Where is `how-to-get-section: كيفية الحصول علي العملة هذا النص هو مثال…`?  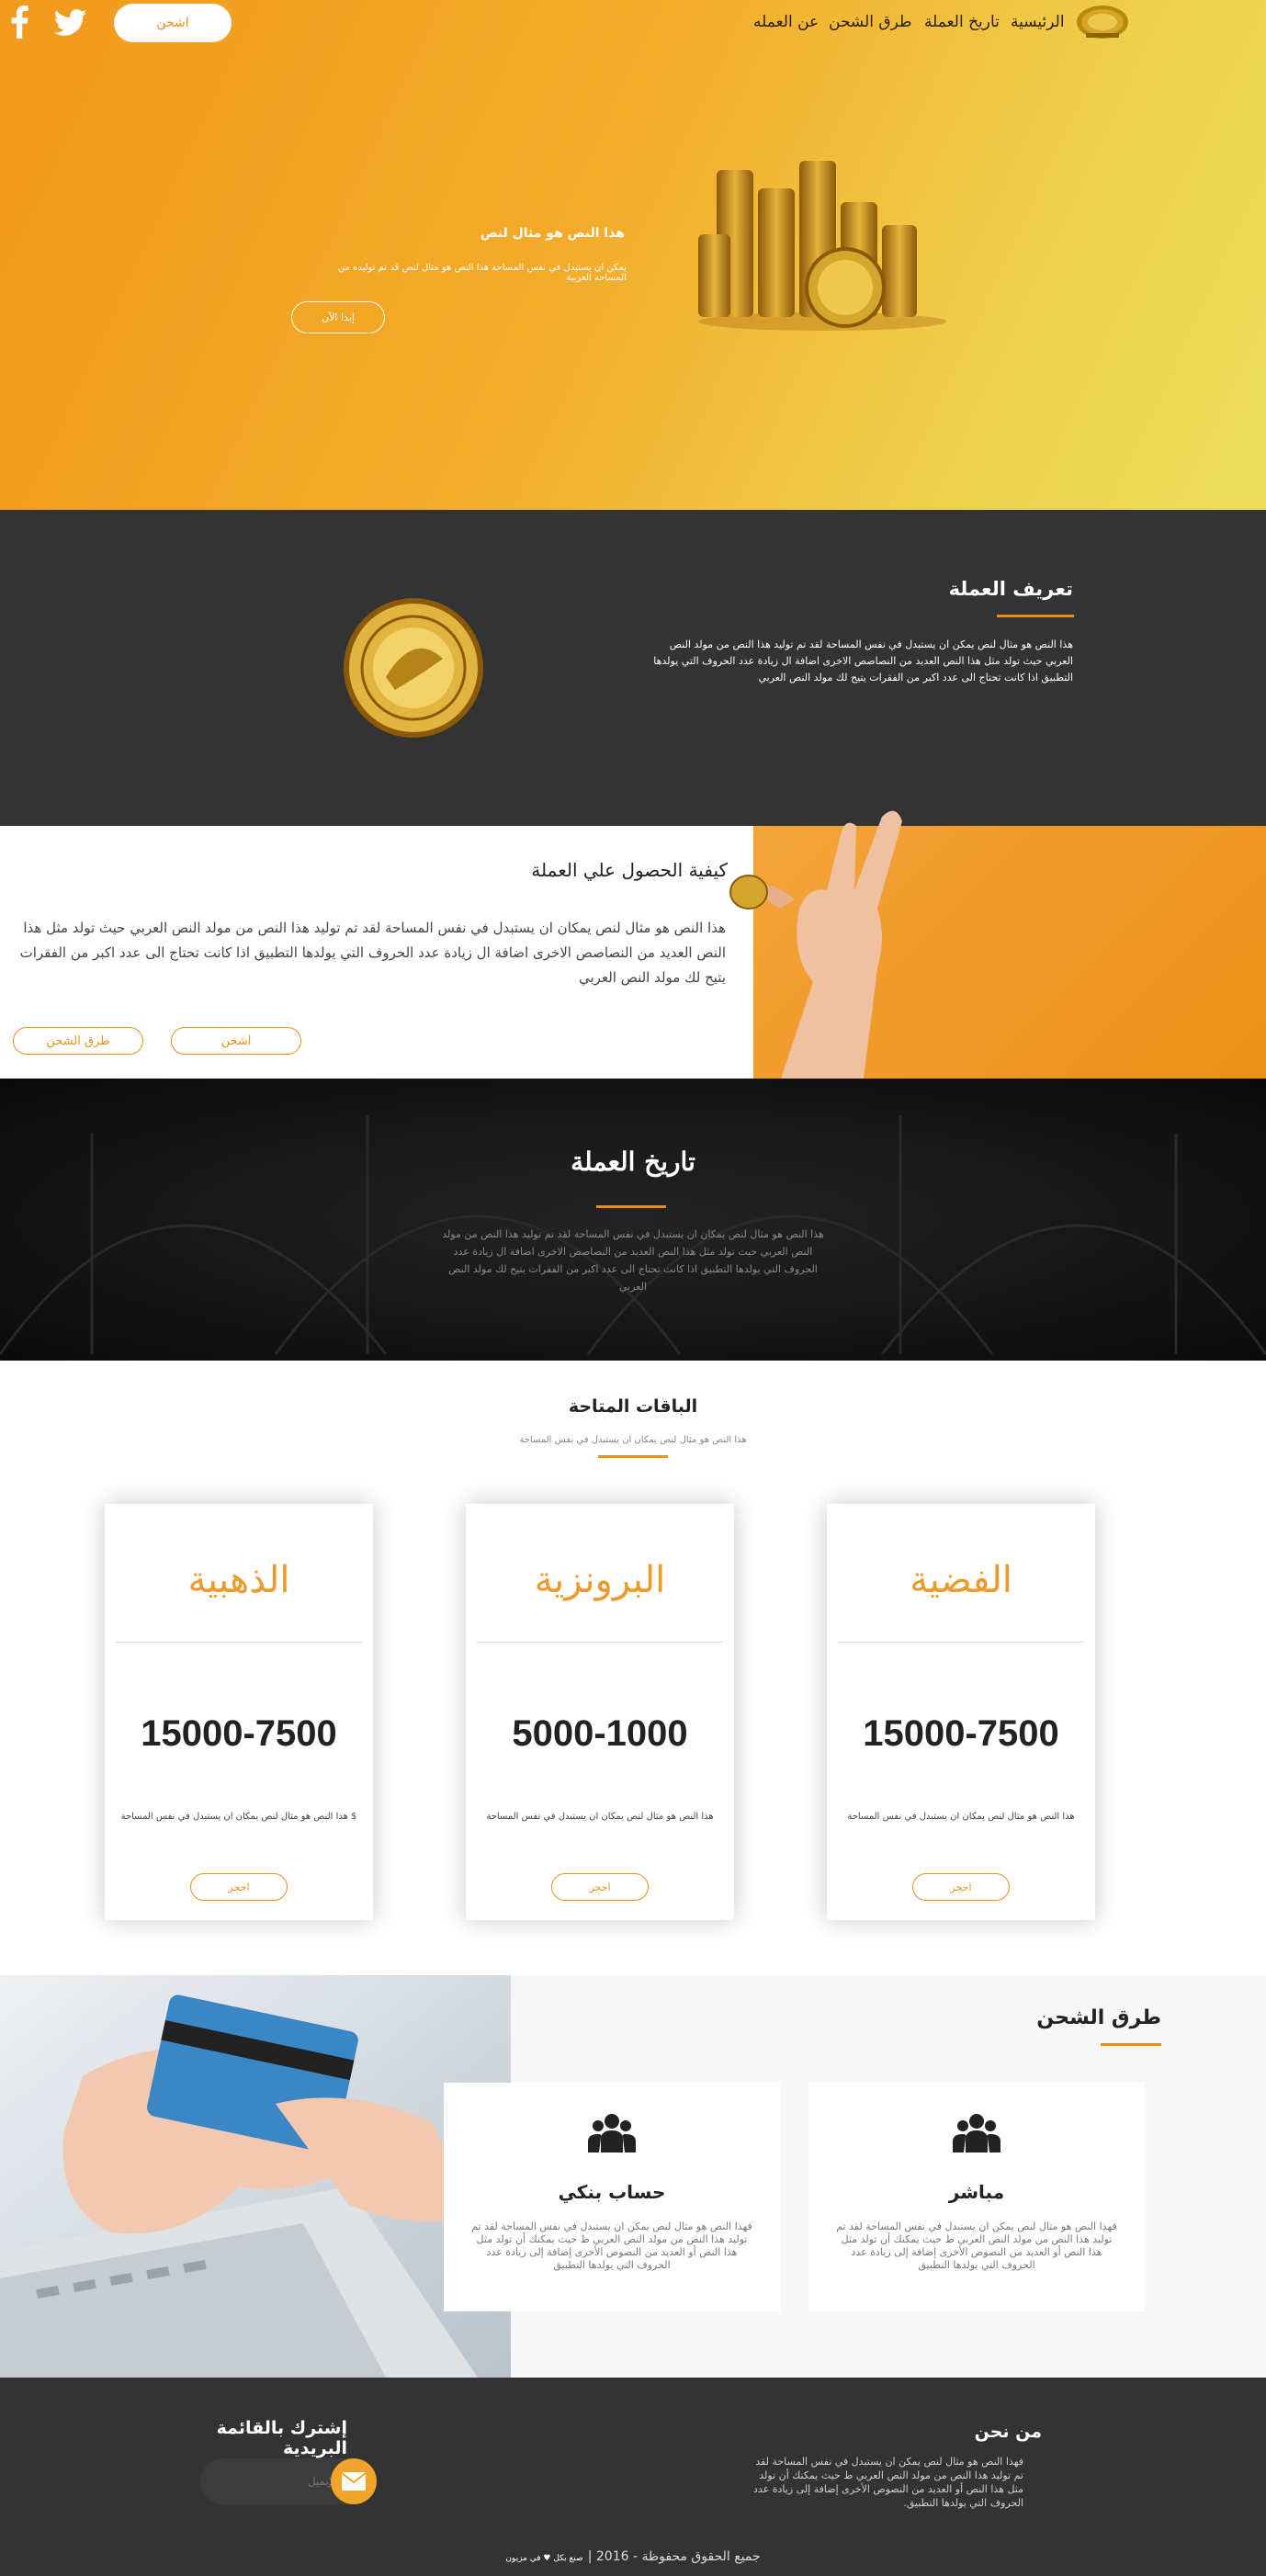
how-to-get-section: كيفية الحصول علي العملة هذا النص هو مثال… is located at coordinates (633, 944).